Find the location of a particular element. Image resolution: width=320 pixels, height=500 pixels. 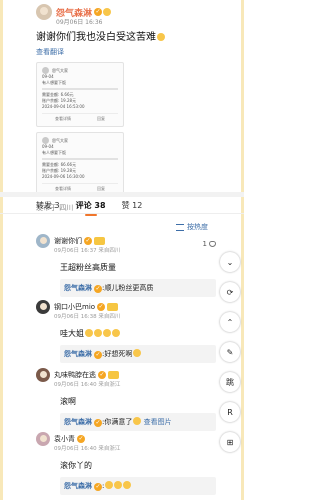

jump-button: 跳 is located at coordinates (230, 382).